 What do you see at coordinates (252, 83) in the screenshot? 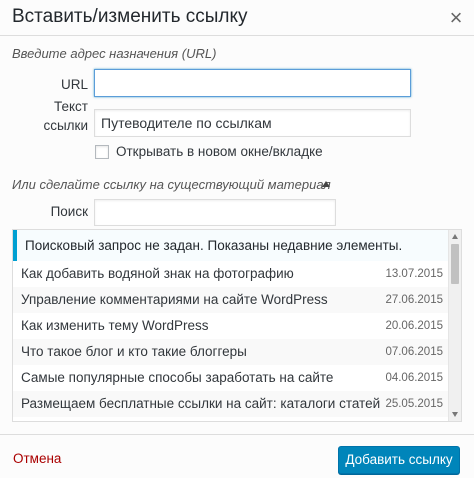
I see `url-input` at bounding box center [252, 83].